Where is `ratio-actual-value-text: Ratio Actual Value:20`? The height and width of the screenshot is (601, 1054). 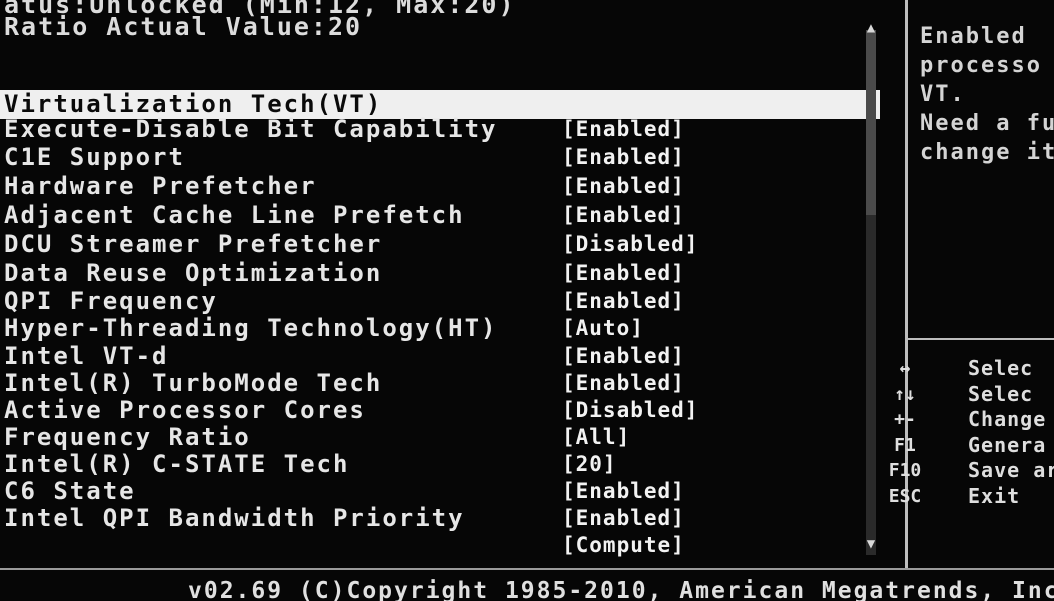
ratio-actual-value-text: Ratio Actual Value:20 is located at coordinates (183, 26).